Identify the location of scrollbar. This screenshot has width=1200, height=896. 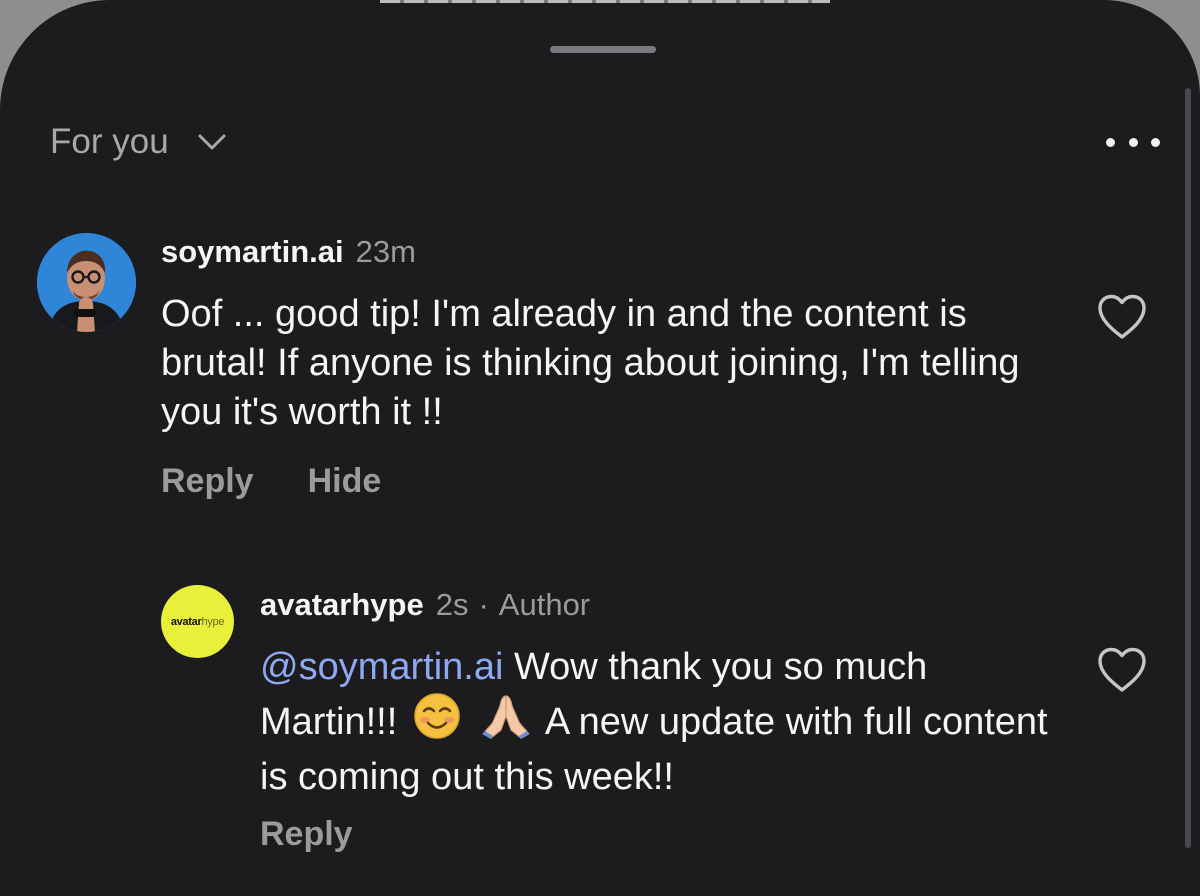
(1188, 468).